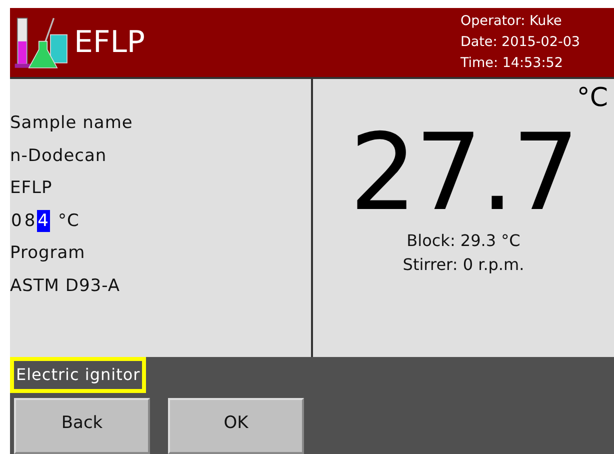  Describe the element at coordinates (512, 64) in the screenshot. I see `time-label: Time: 14:53:52` at that location.